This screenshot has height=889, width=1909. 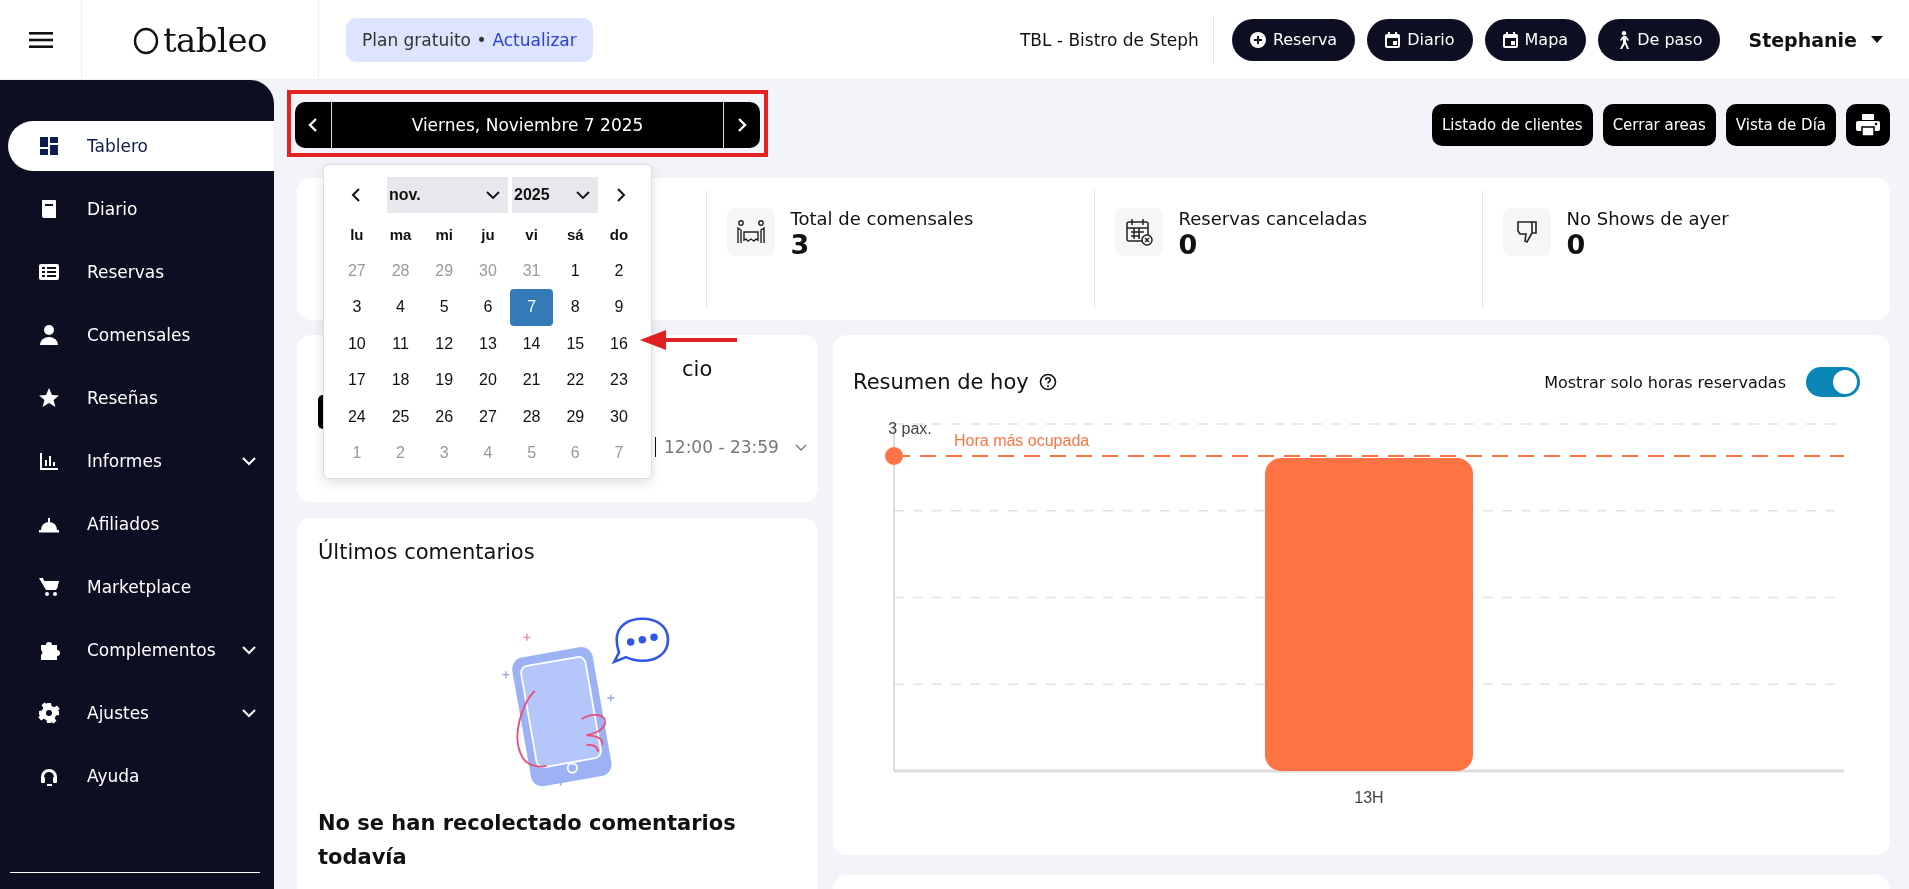 I want to click on person-icon, so click(x=49, y=335).